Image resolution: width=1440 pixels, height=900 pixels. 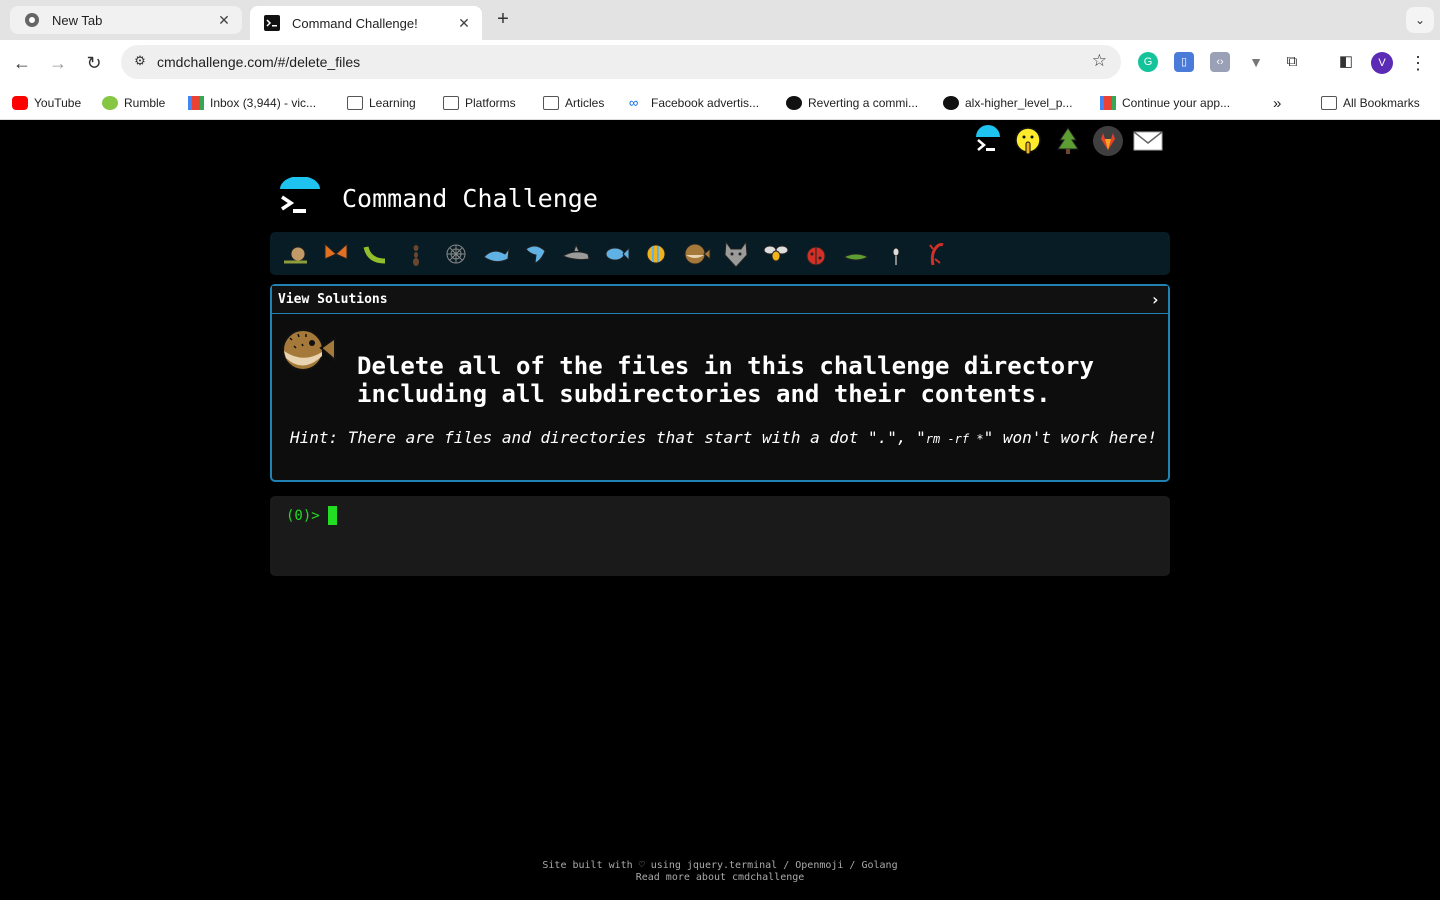 I want to click on site-header: Command Challenge, so click(x=438, y=198).